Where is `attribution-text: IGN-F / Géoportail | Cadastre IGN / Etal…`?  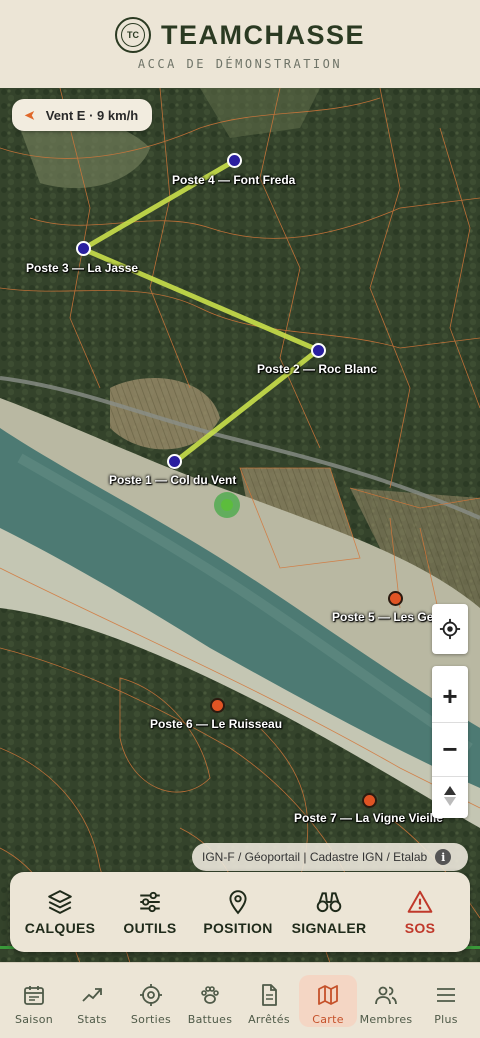 attribution-text: IGN-F / Géoportail | Cadastre IGN / Etal… is located at coordinates (315, 857).